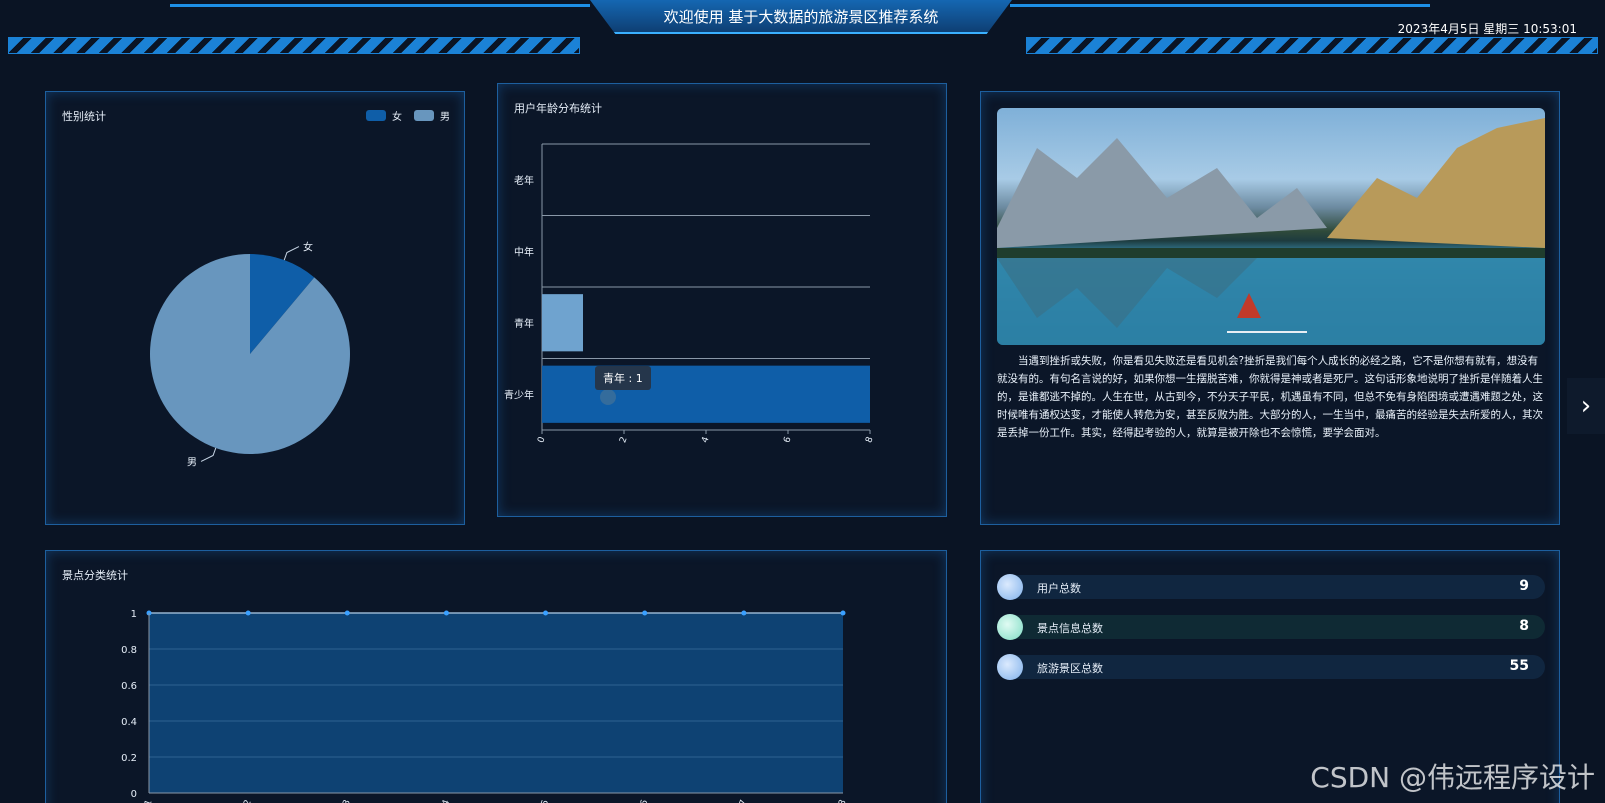 This screenshot has height=803, width=1605. I want to click on x-tick-label: 1, so click(148, 801).